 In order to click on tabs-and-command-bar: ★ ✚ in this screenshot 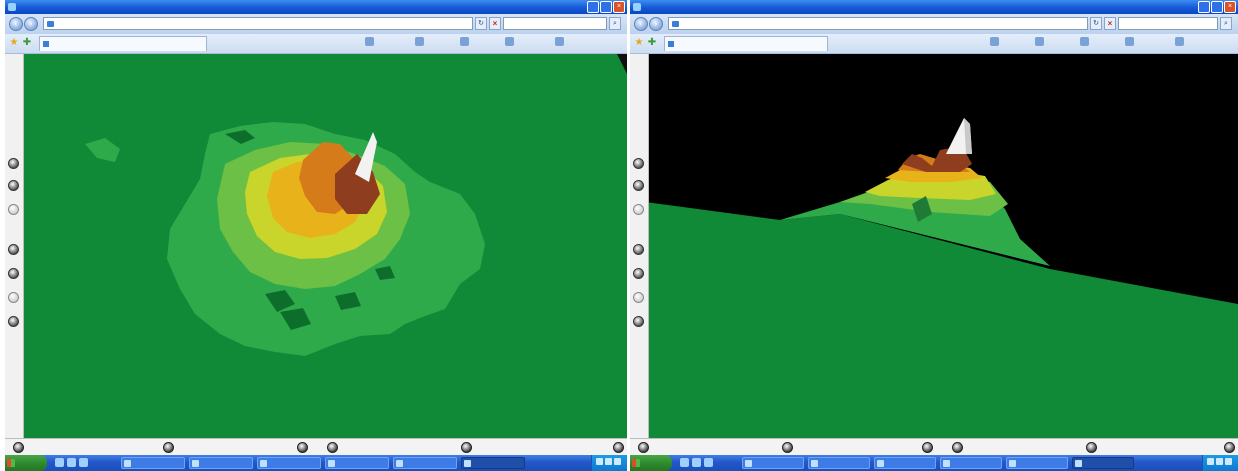, I will do `click(316, 44)`.